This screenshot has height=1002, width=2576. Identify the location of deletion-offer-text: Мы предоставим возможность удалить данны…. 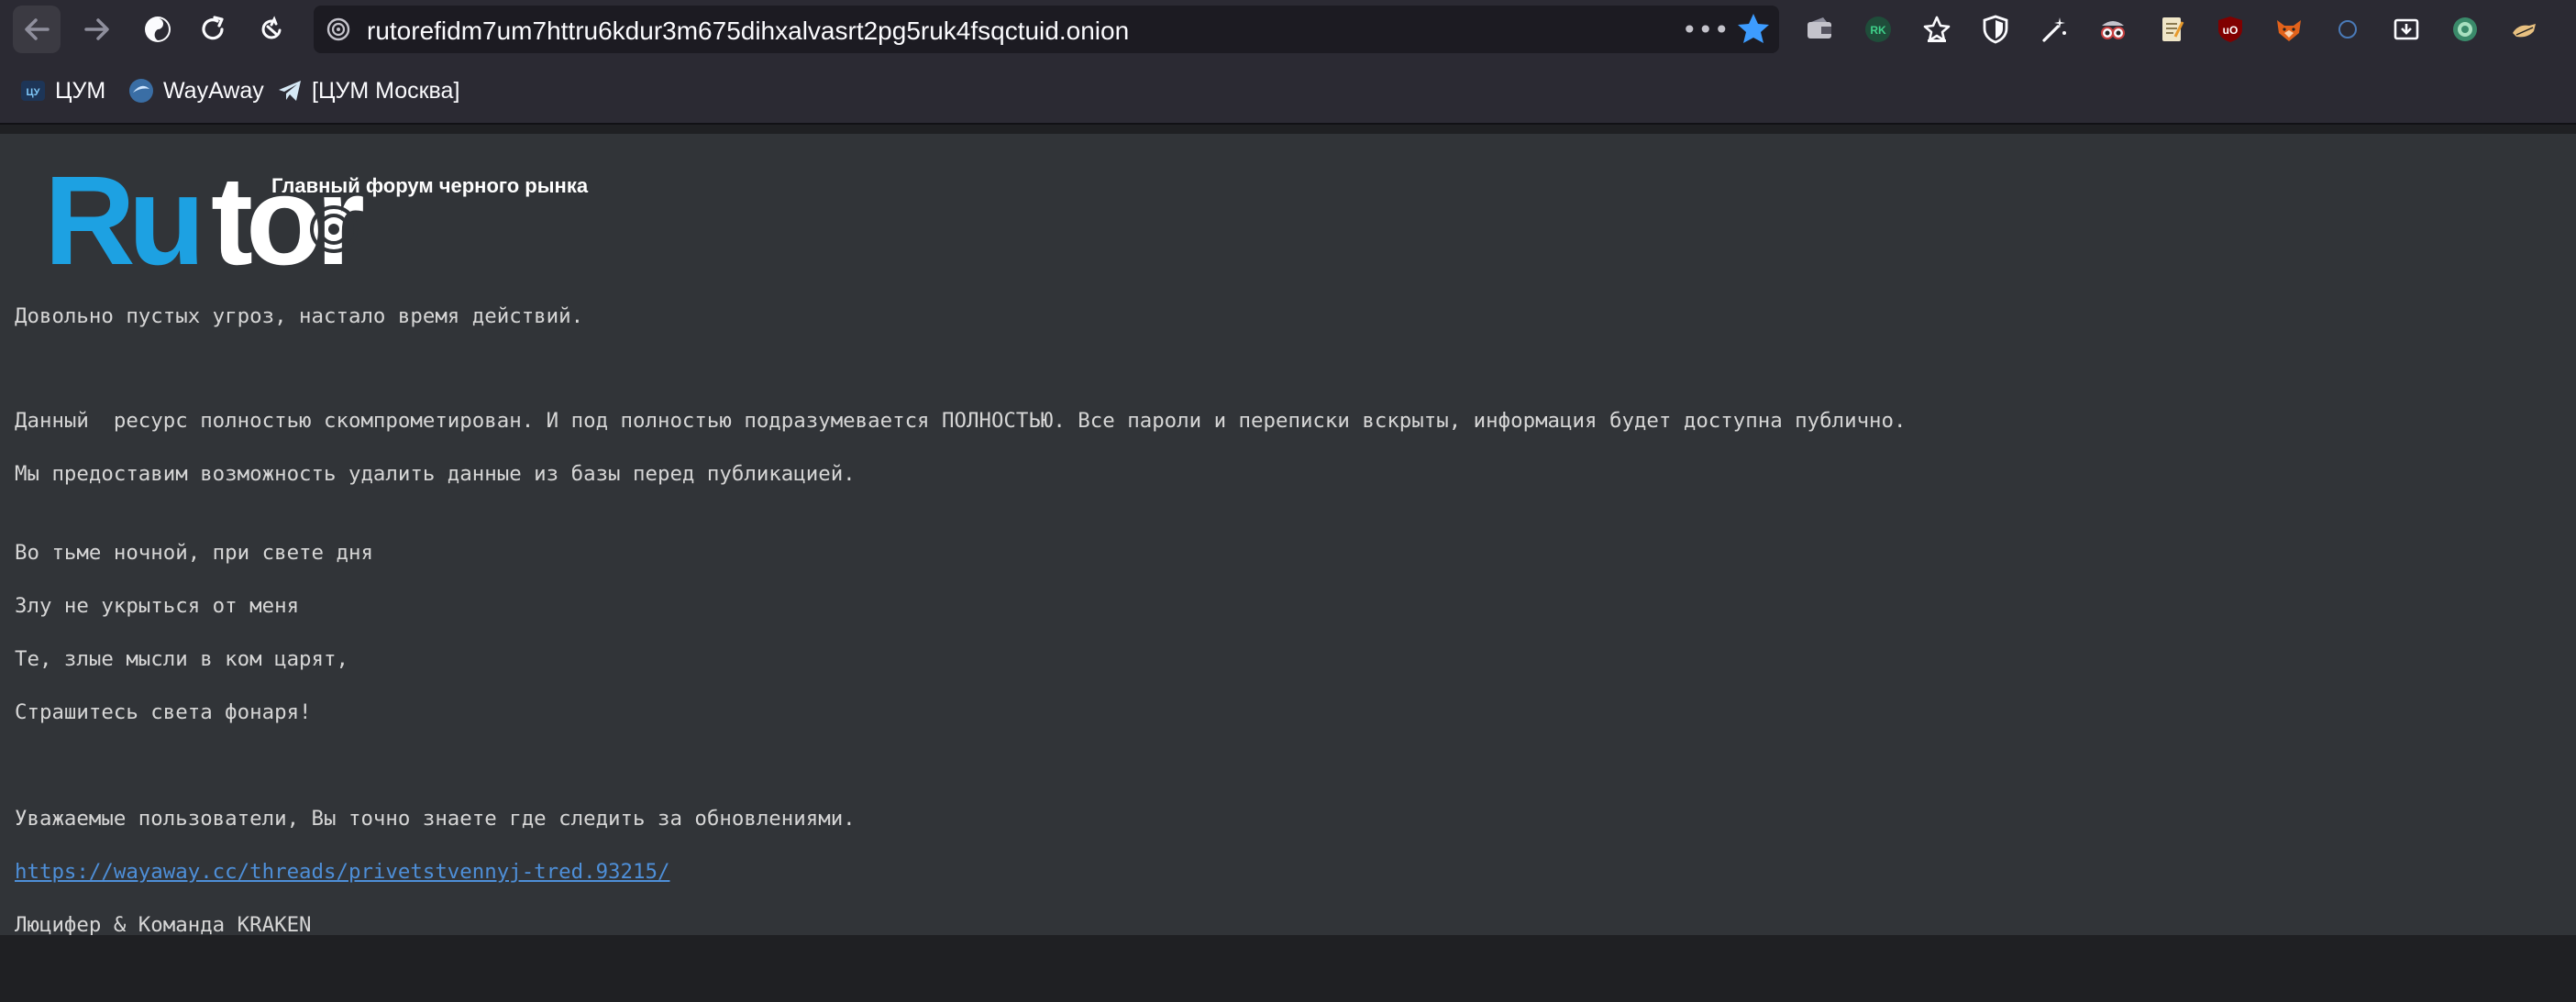
(435, 474).